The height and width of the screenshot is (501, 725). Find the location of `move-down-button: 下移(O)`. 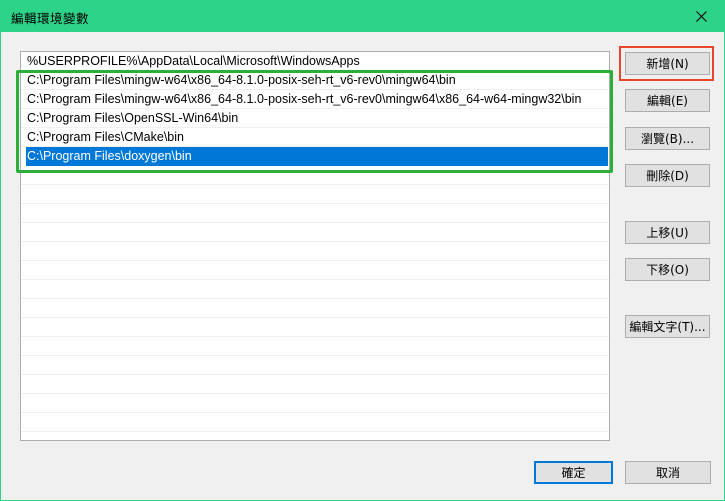

move-down-button: 下移(O) is located at coordinates (667, 269).